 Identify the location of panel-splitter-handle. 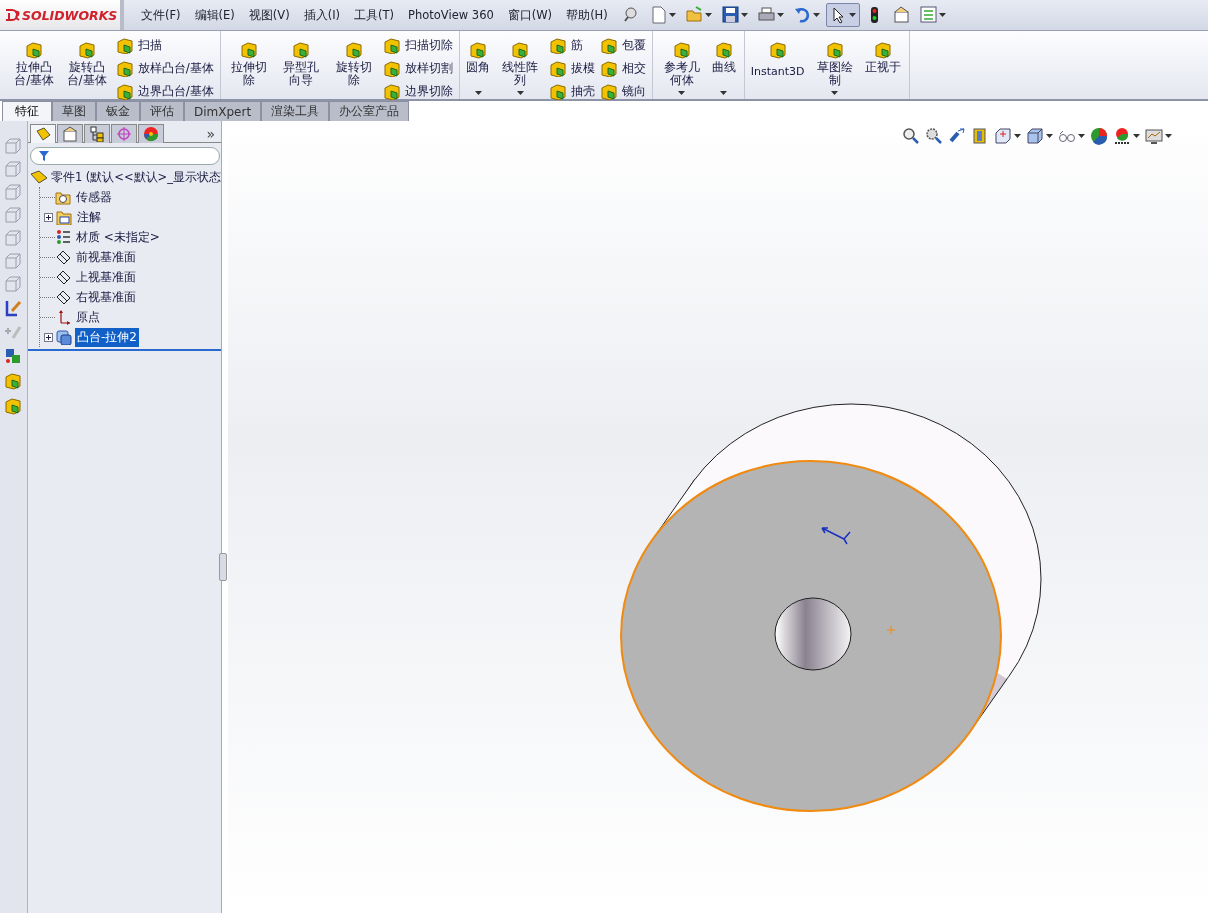
(223, 567).